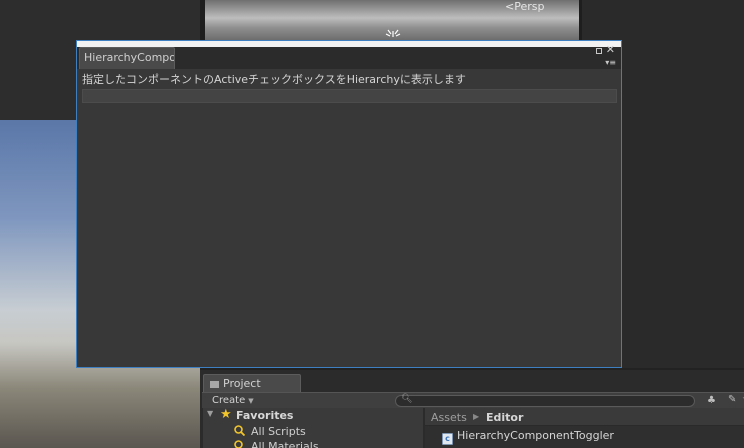 The height and width of the screenshot is (448, 744). Describe the element at coordinates (242, 383) in the screenshot. I see `project-tab-label: Project` at that location.